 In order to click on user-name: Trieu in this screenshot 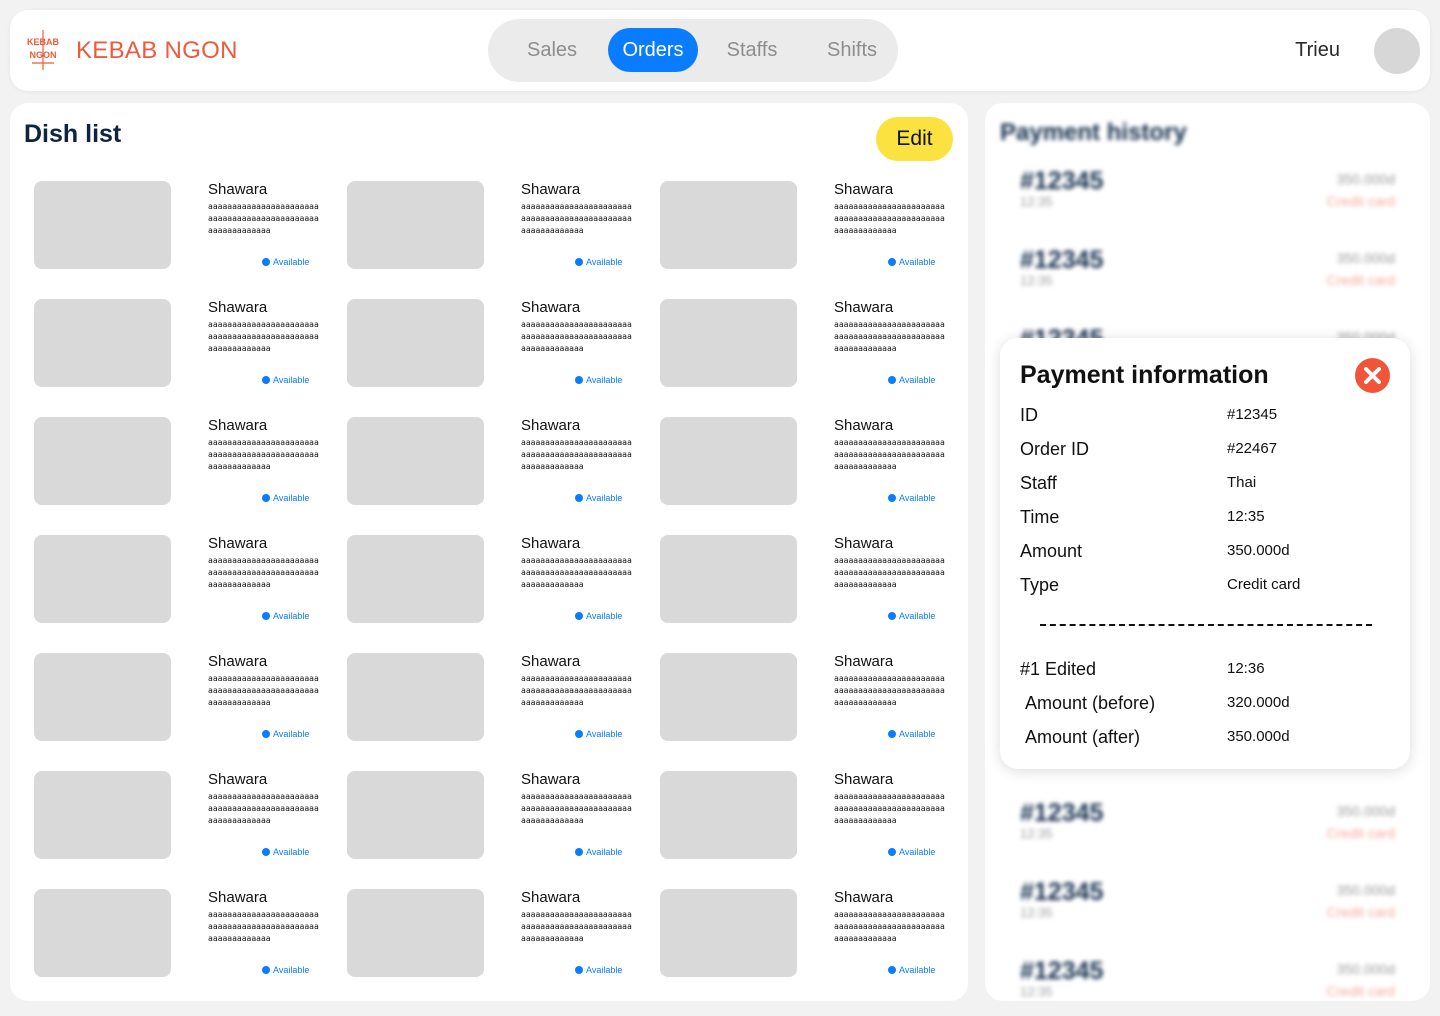, I will do `click(1317, 50)`.